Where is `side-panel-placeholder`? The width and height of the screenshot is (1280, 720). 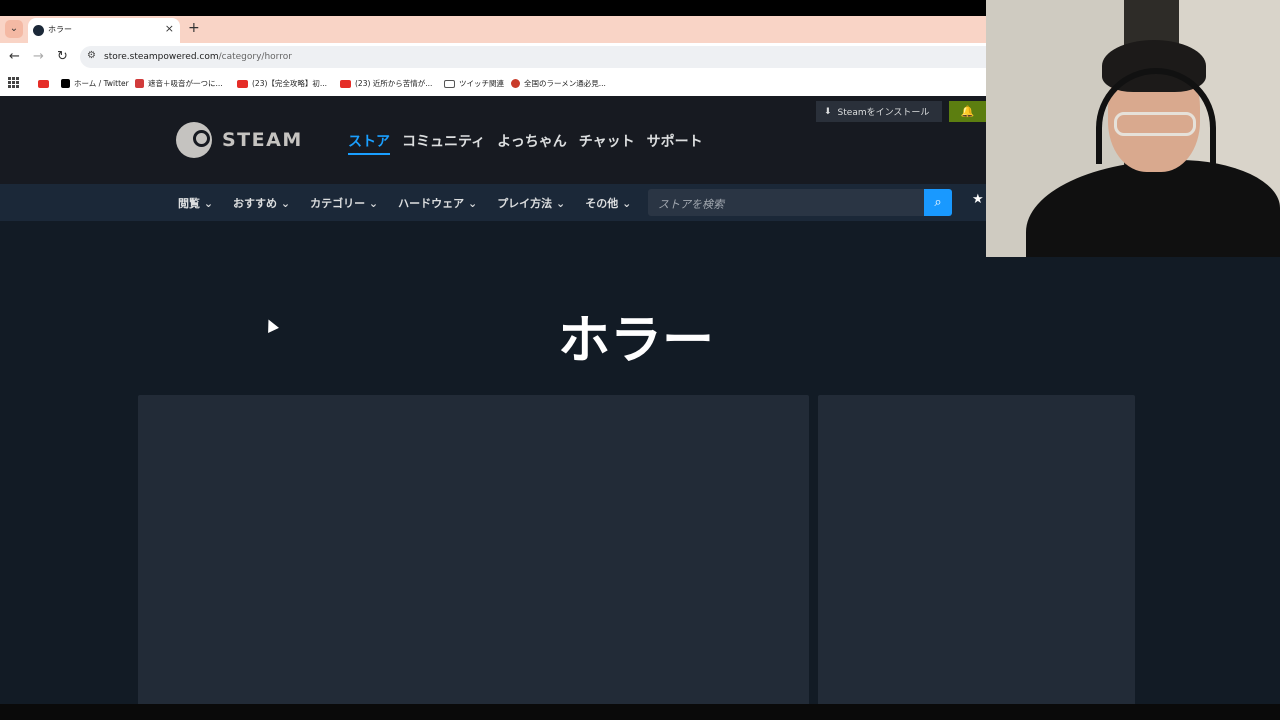
side-panel-placeholder is located at coordinates (976, 549).